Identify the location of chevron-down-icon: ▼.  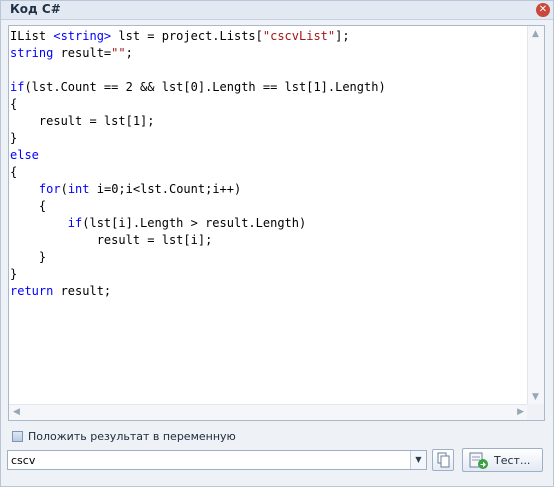
(418, 460).